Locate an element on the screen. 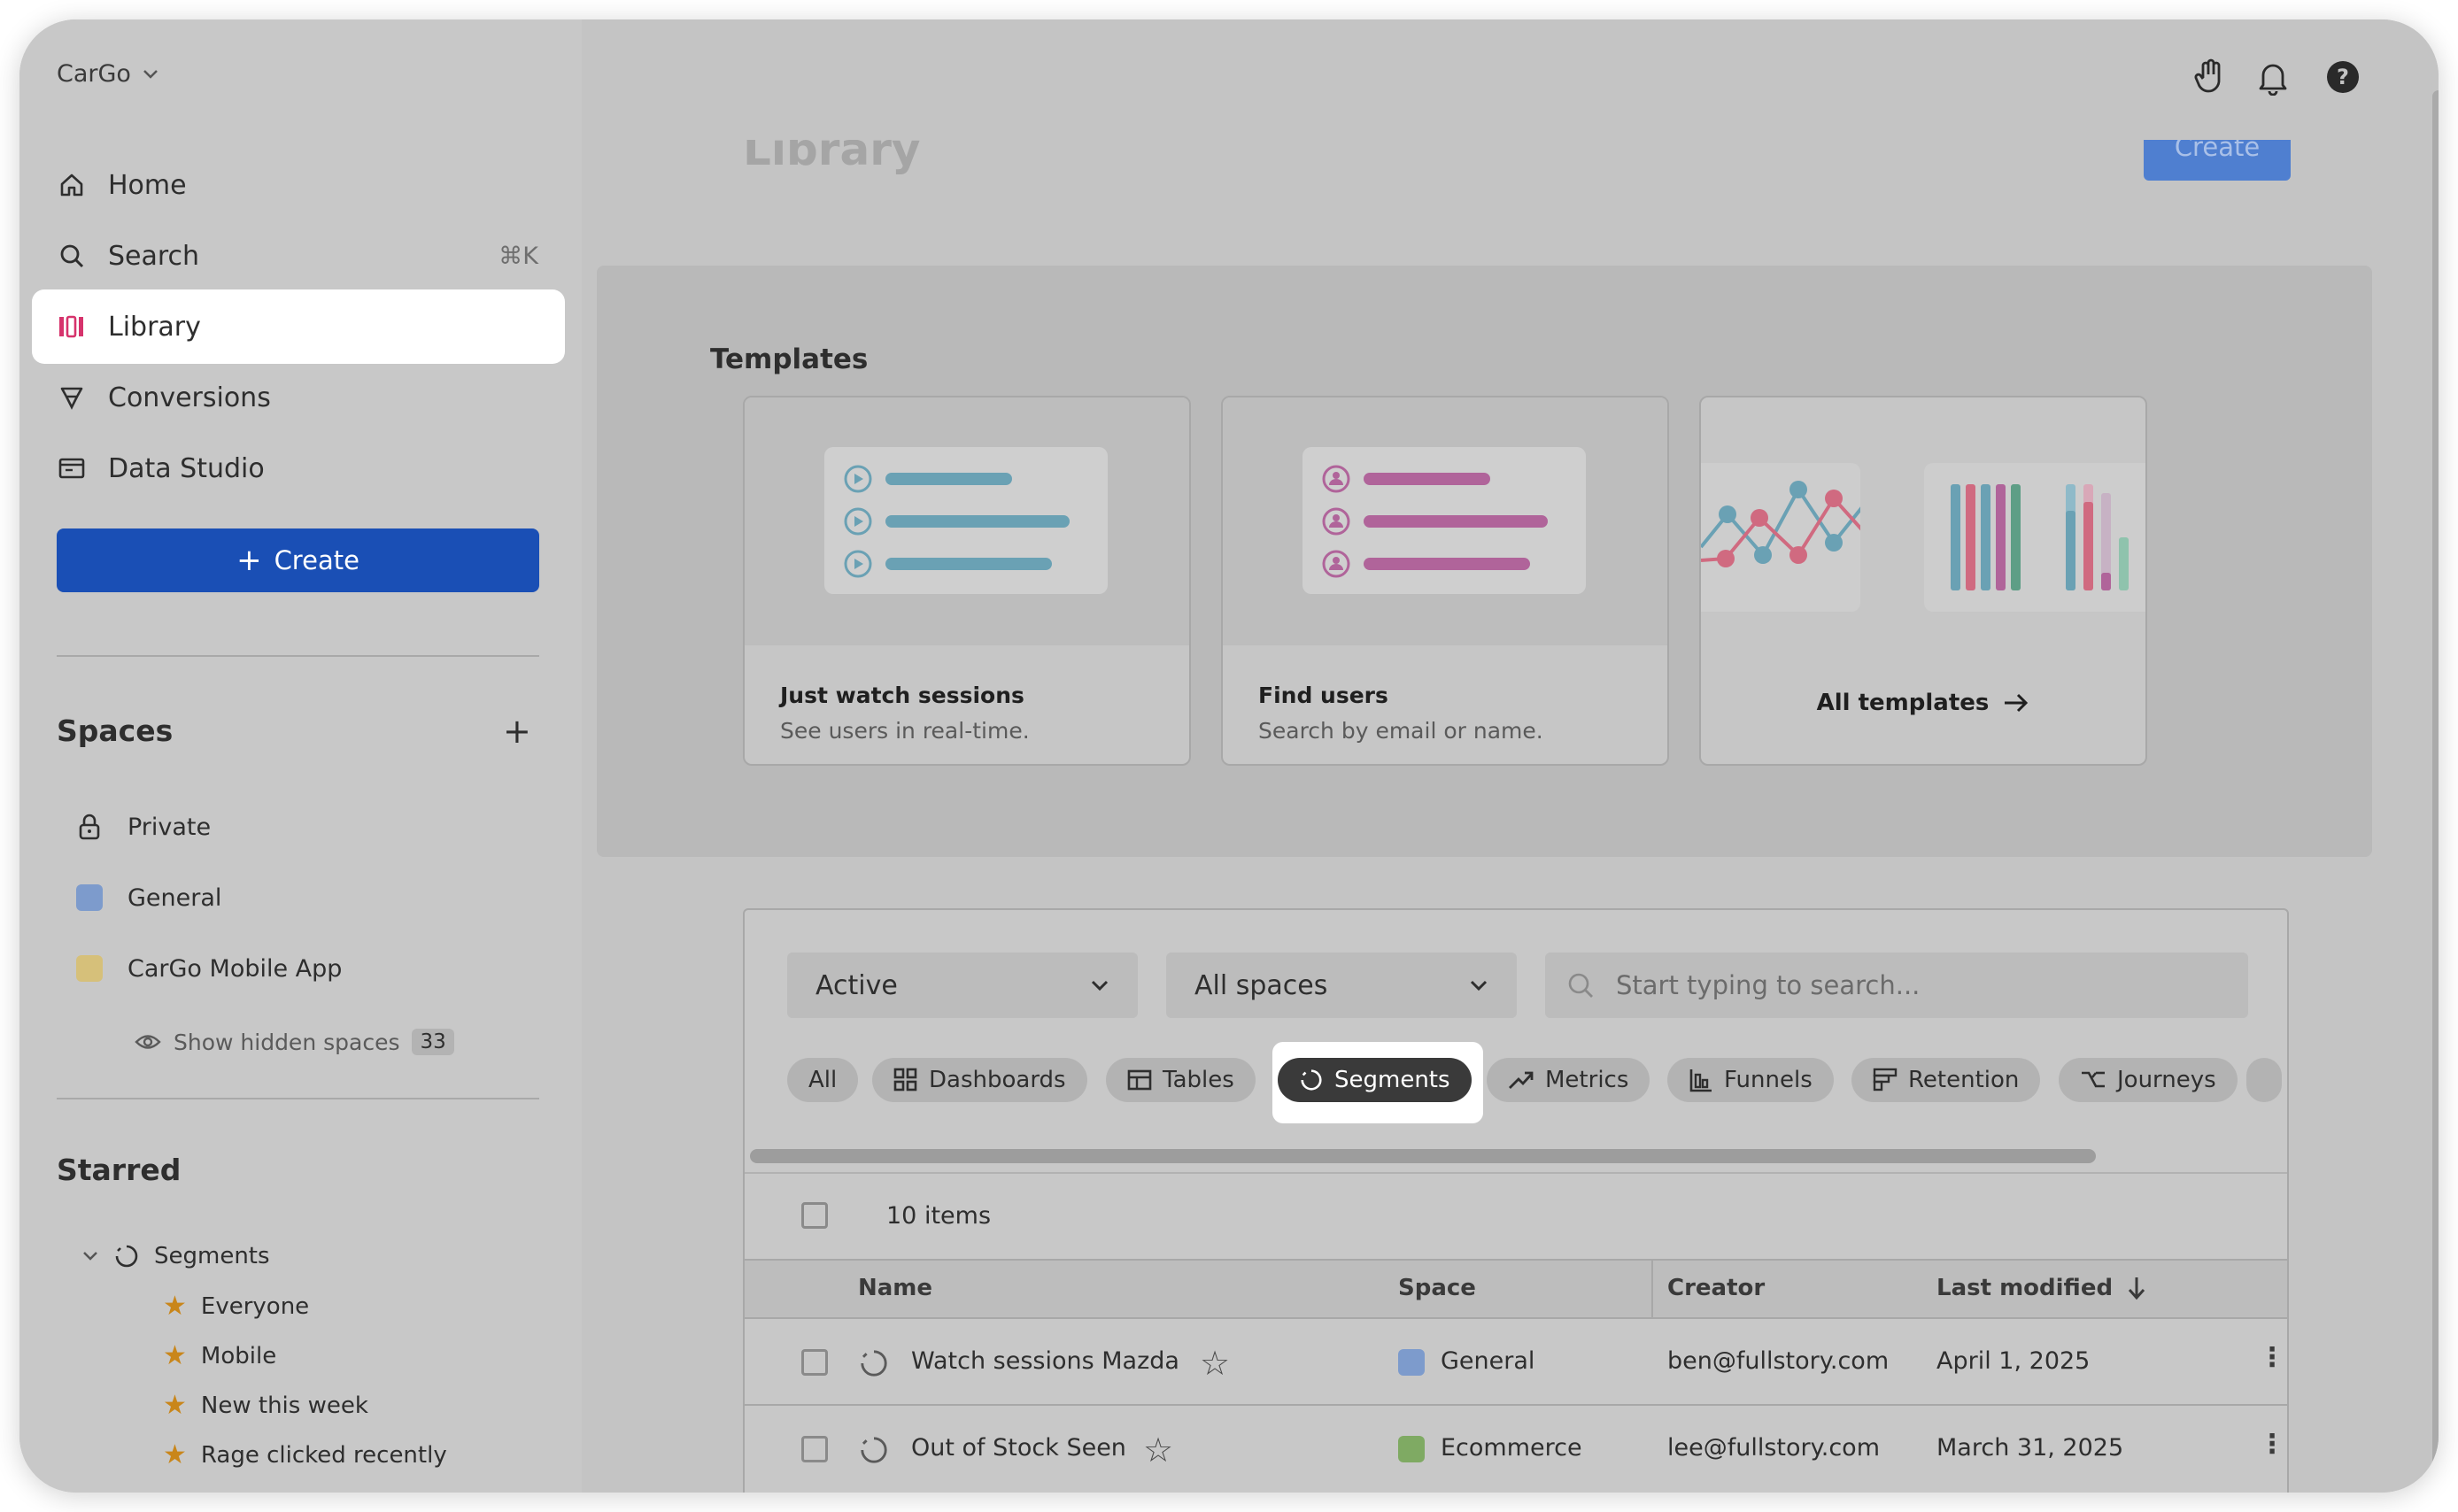  help-icon: ? is located at coordinates (2343, 77).